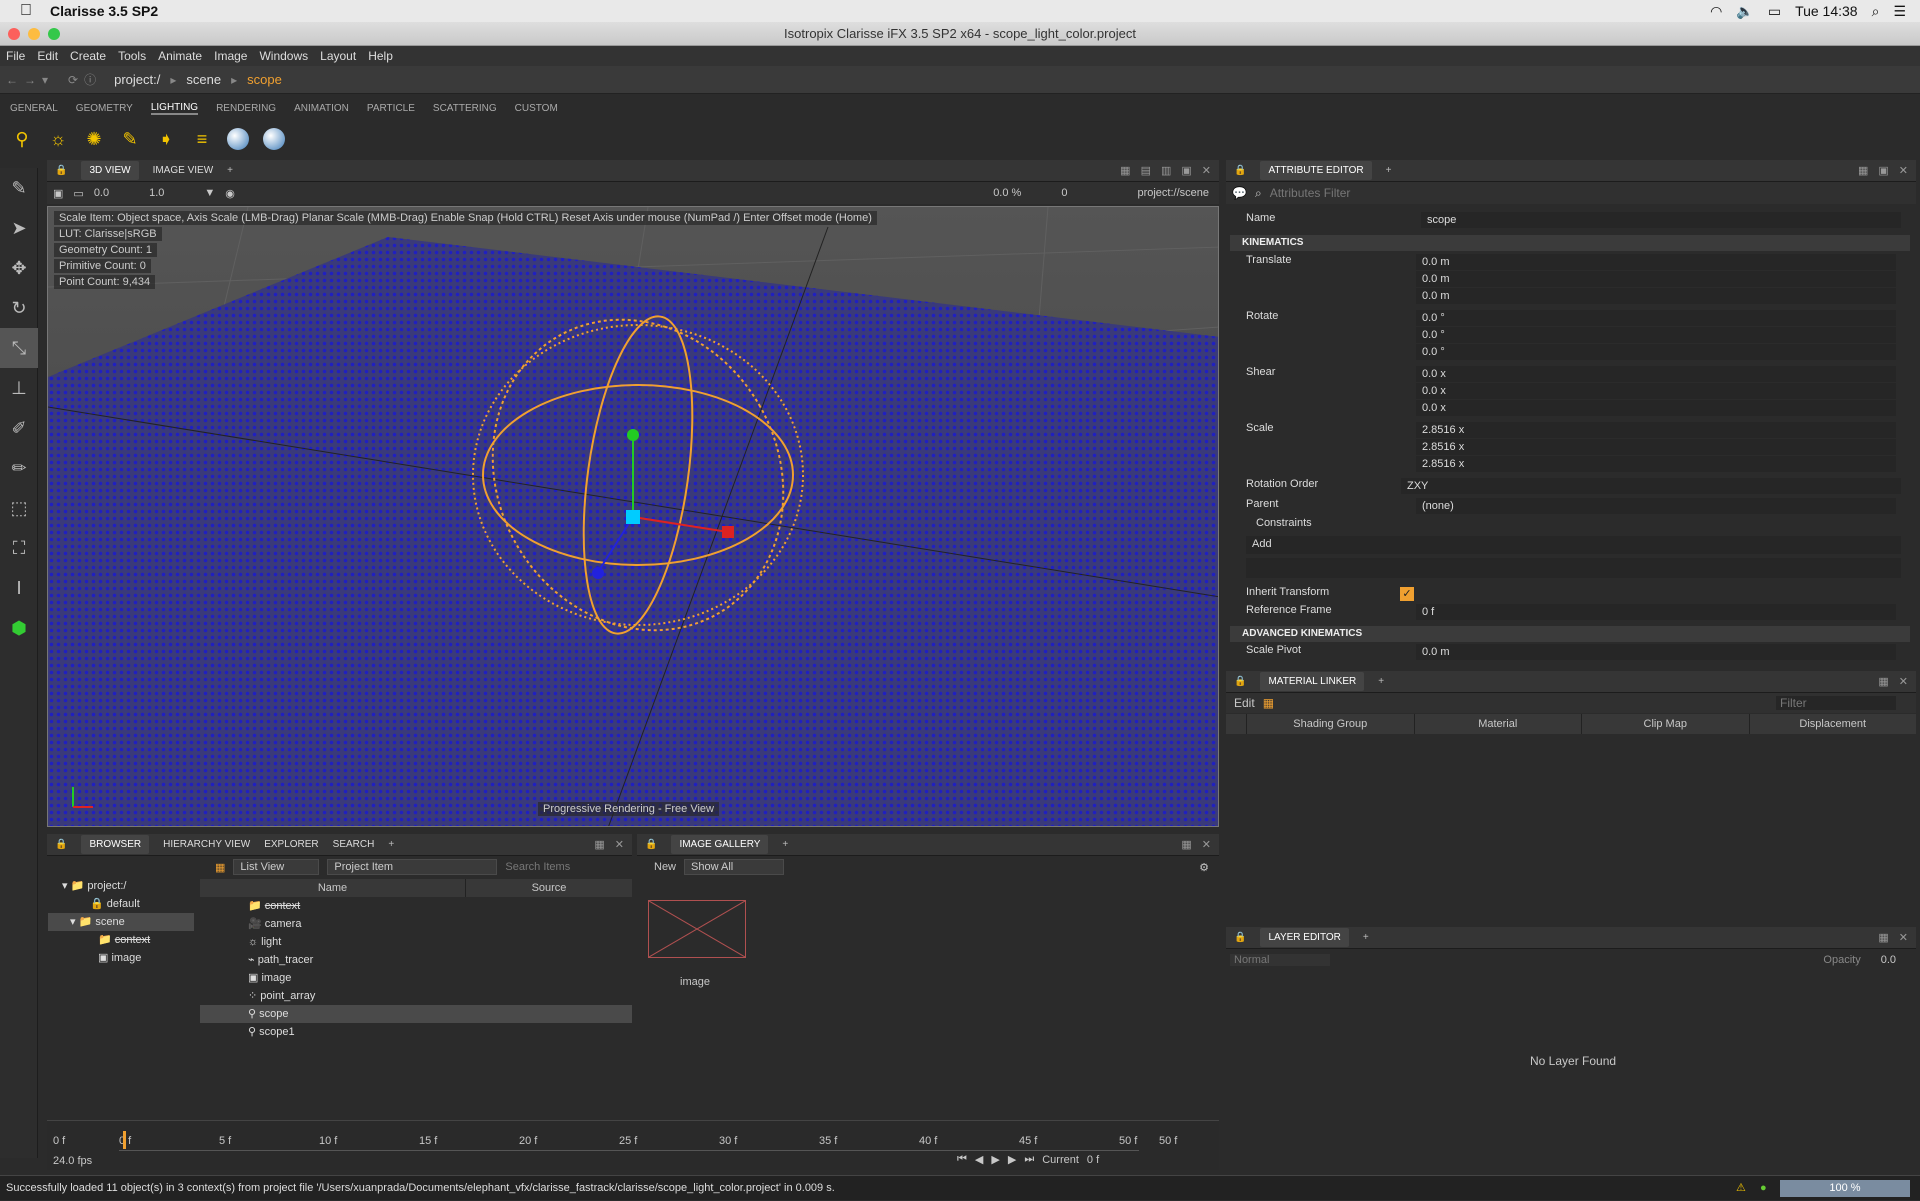 This screenshot has height=1201, width=1920. Describe the element at coordinates (88, 56) in the screenshot. I see `menu-create: Create` at that location.